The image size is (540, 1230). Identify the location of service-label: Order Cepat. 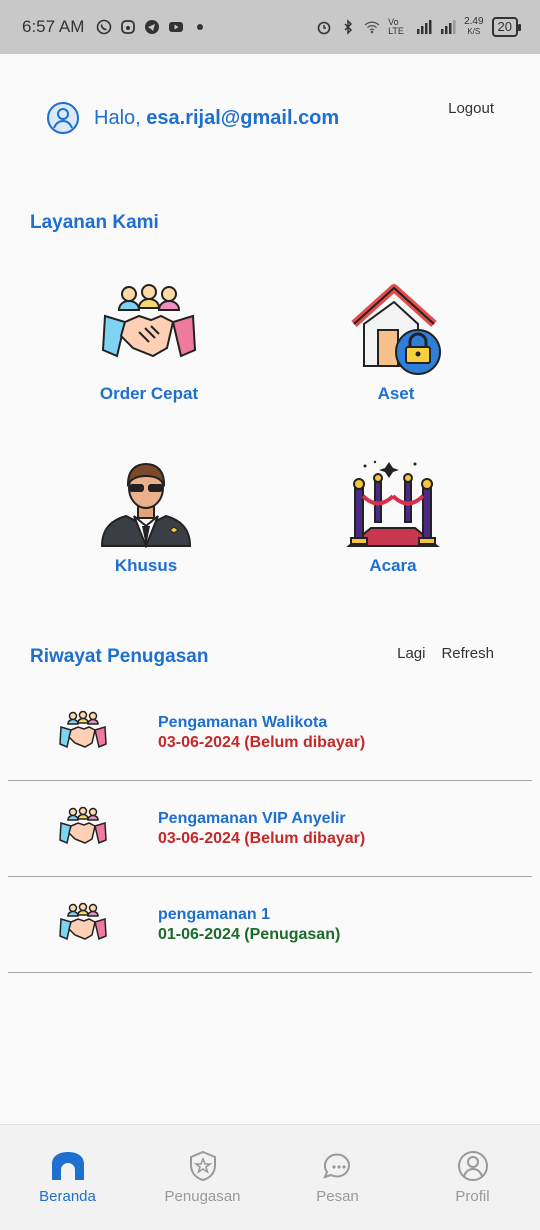
(149, 393).